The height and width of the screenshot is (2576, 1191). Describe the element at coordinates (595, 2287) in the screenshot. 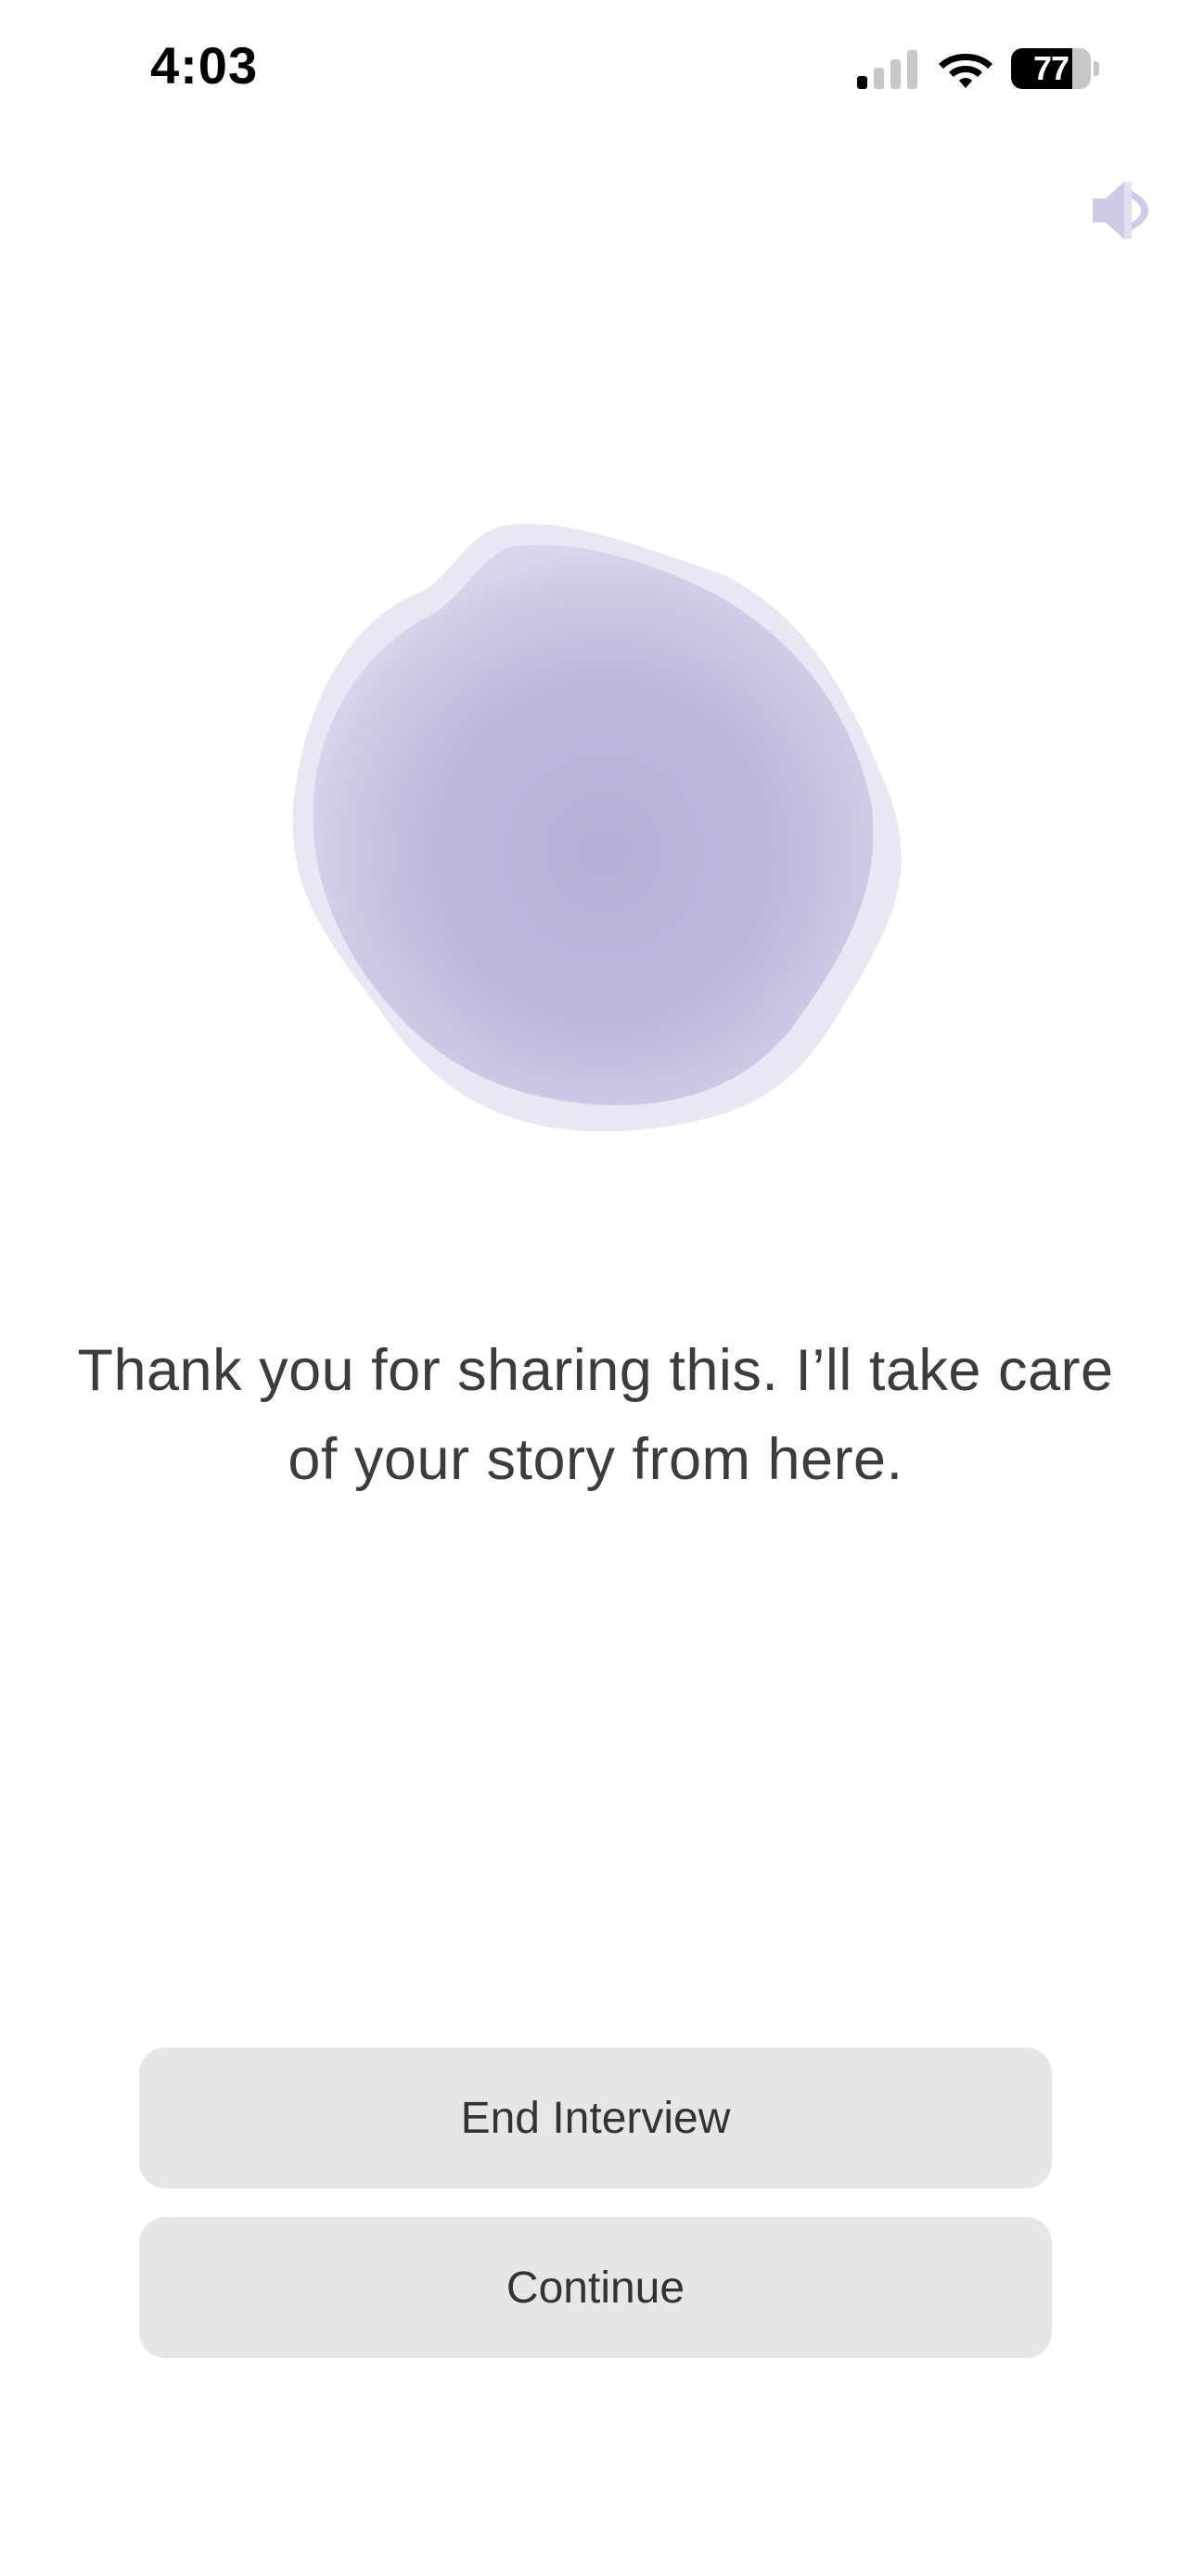

I see `continue-button: Continue` at that location.